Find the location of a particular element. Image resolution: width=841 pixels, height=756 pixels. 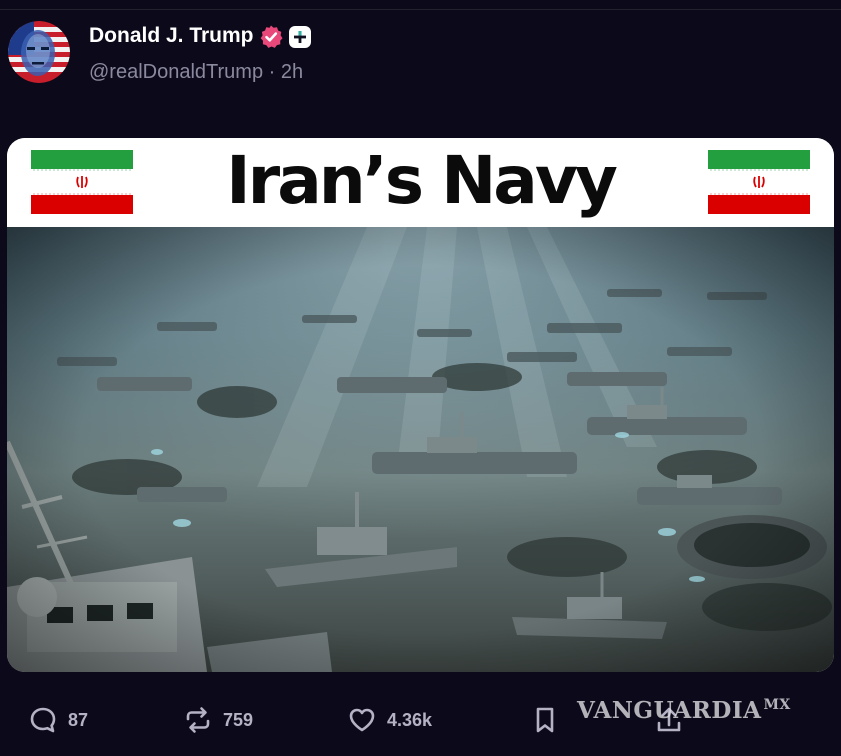

like-count: 4.36k is located at coordinates (410, 719).